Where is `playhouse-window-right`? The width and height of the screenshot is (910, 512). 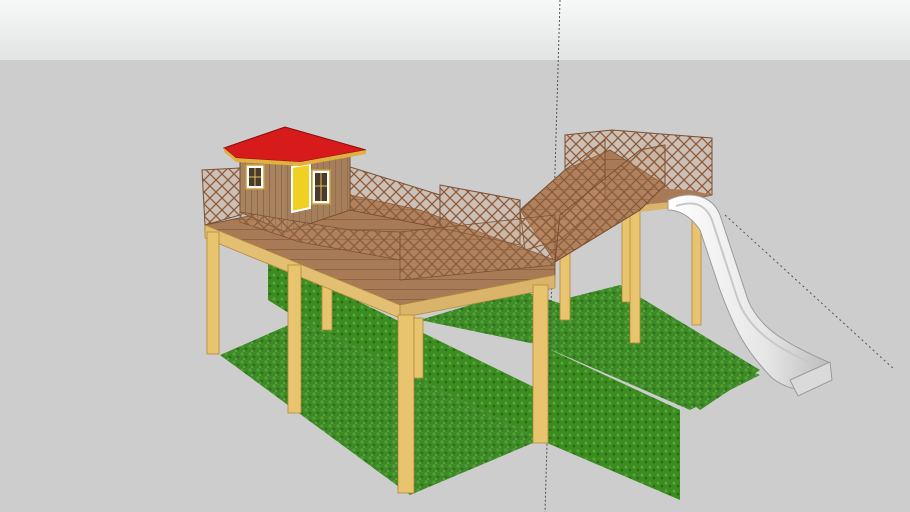
playhouse-window-right is located at coordinates (321, 187).